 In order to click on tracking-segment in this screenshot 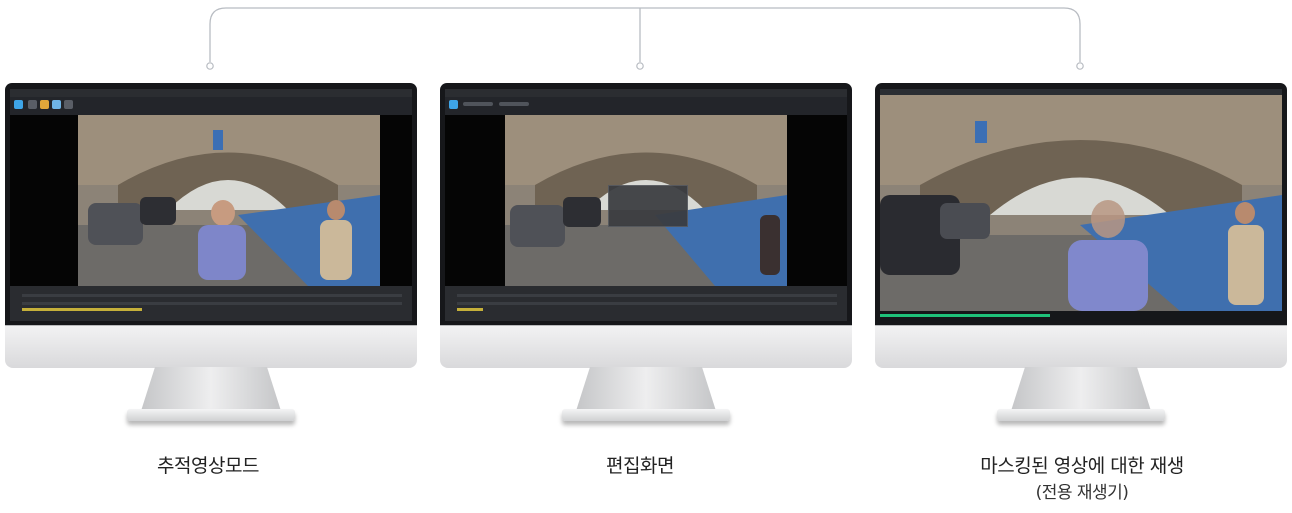, I will do `click(82, 309)`.